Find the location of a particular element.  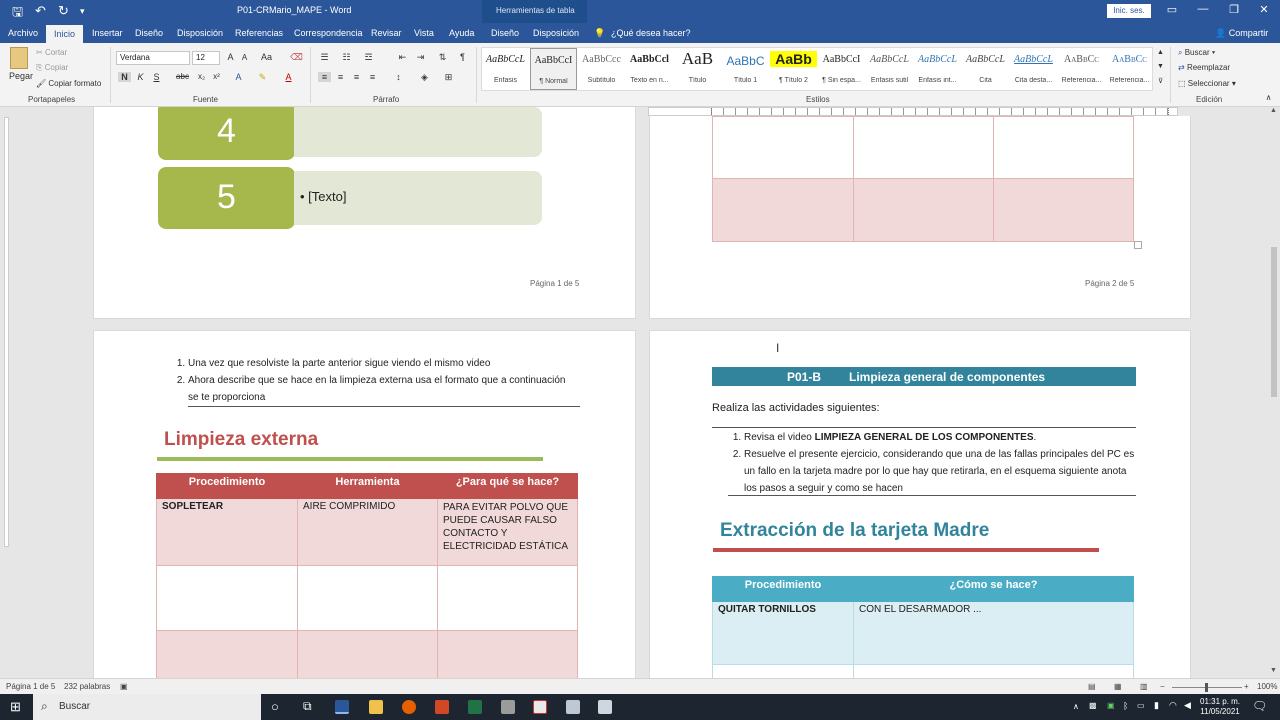

taskbar-clock: 01:31 p. m. 11/05/2021 is located at coordinates (1220, 707).